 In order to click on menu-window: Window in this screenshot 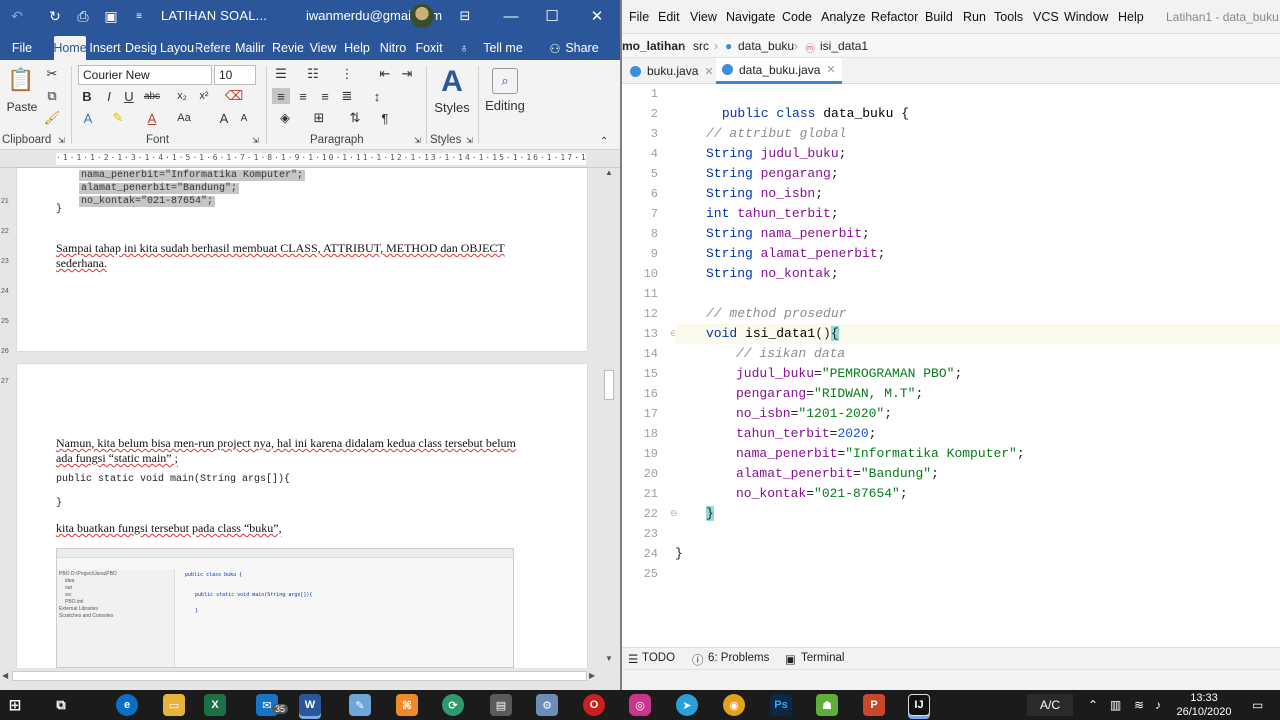, I will do `click(1086, 17)`.